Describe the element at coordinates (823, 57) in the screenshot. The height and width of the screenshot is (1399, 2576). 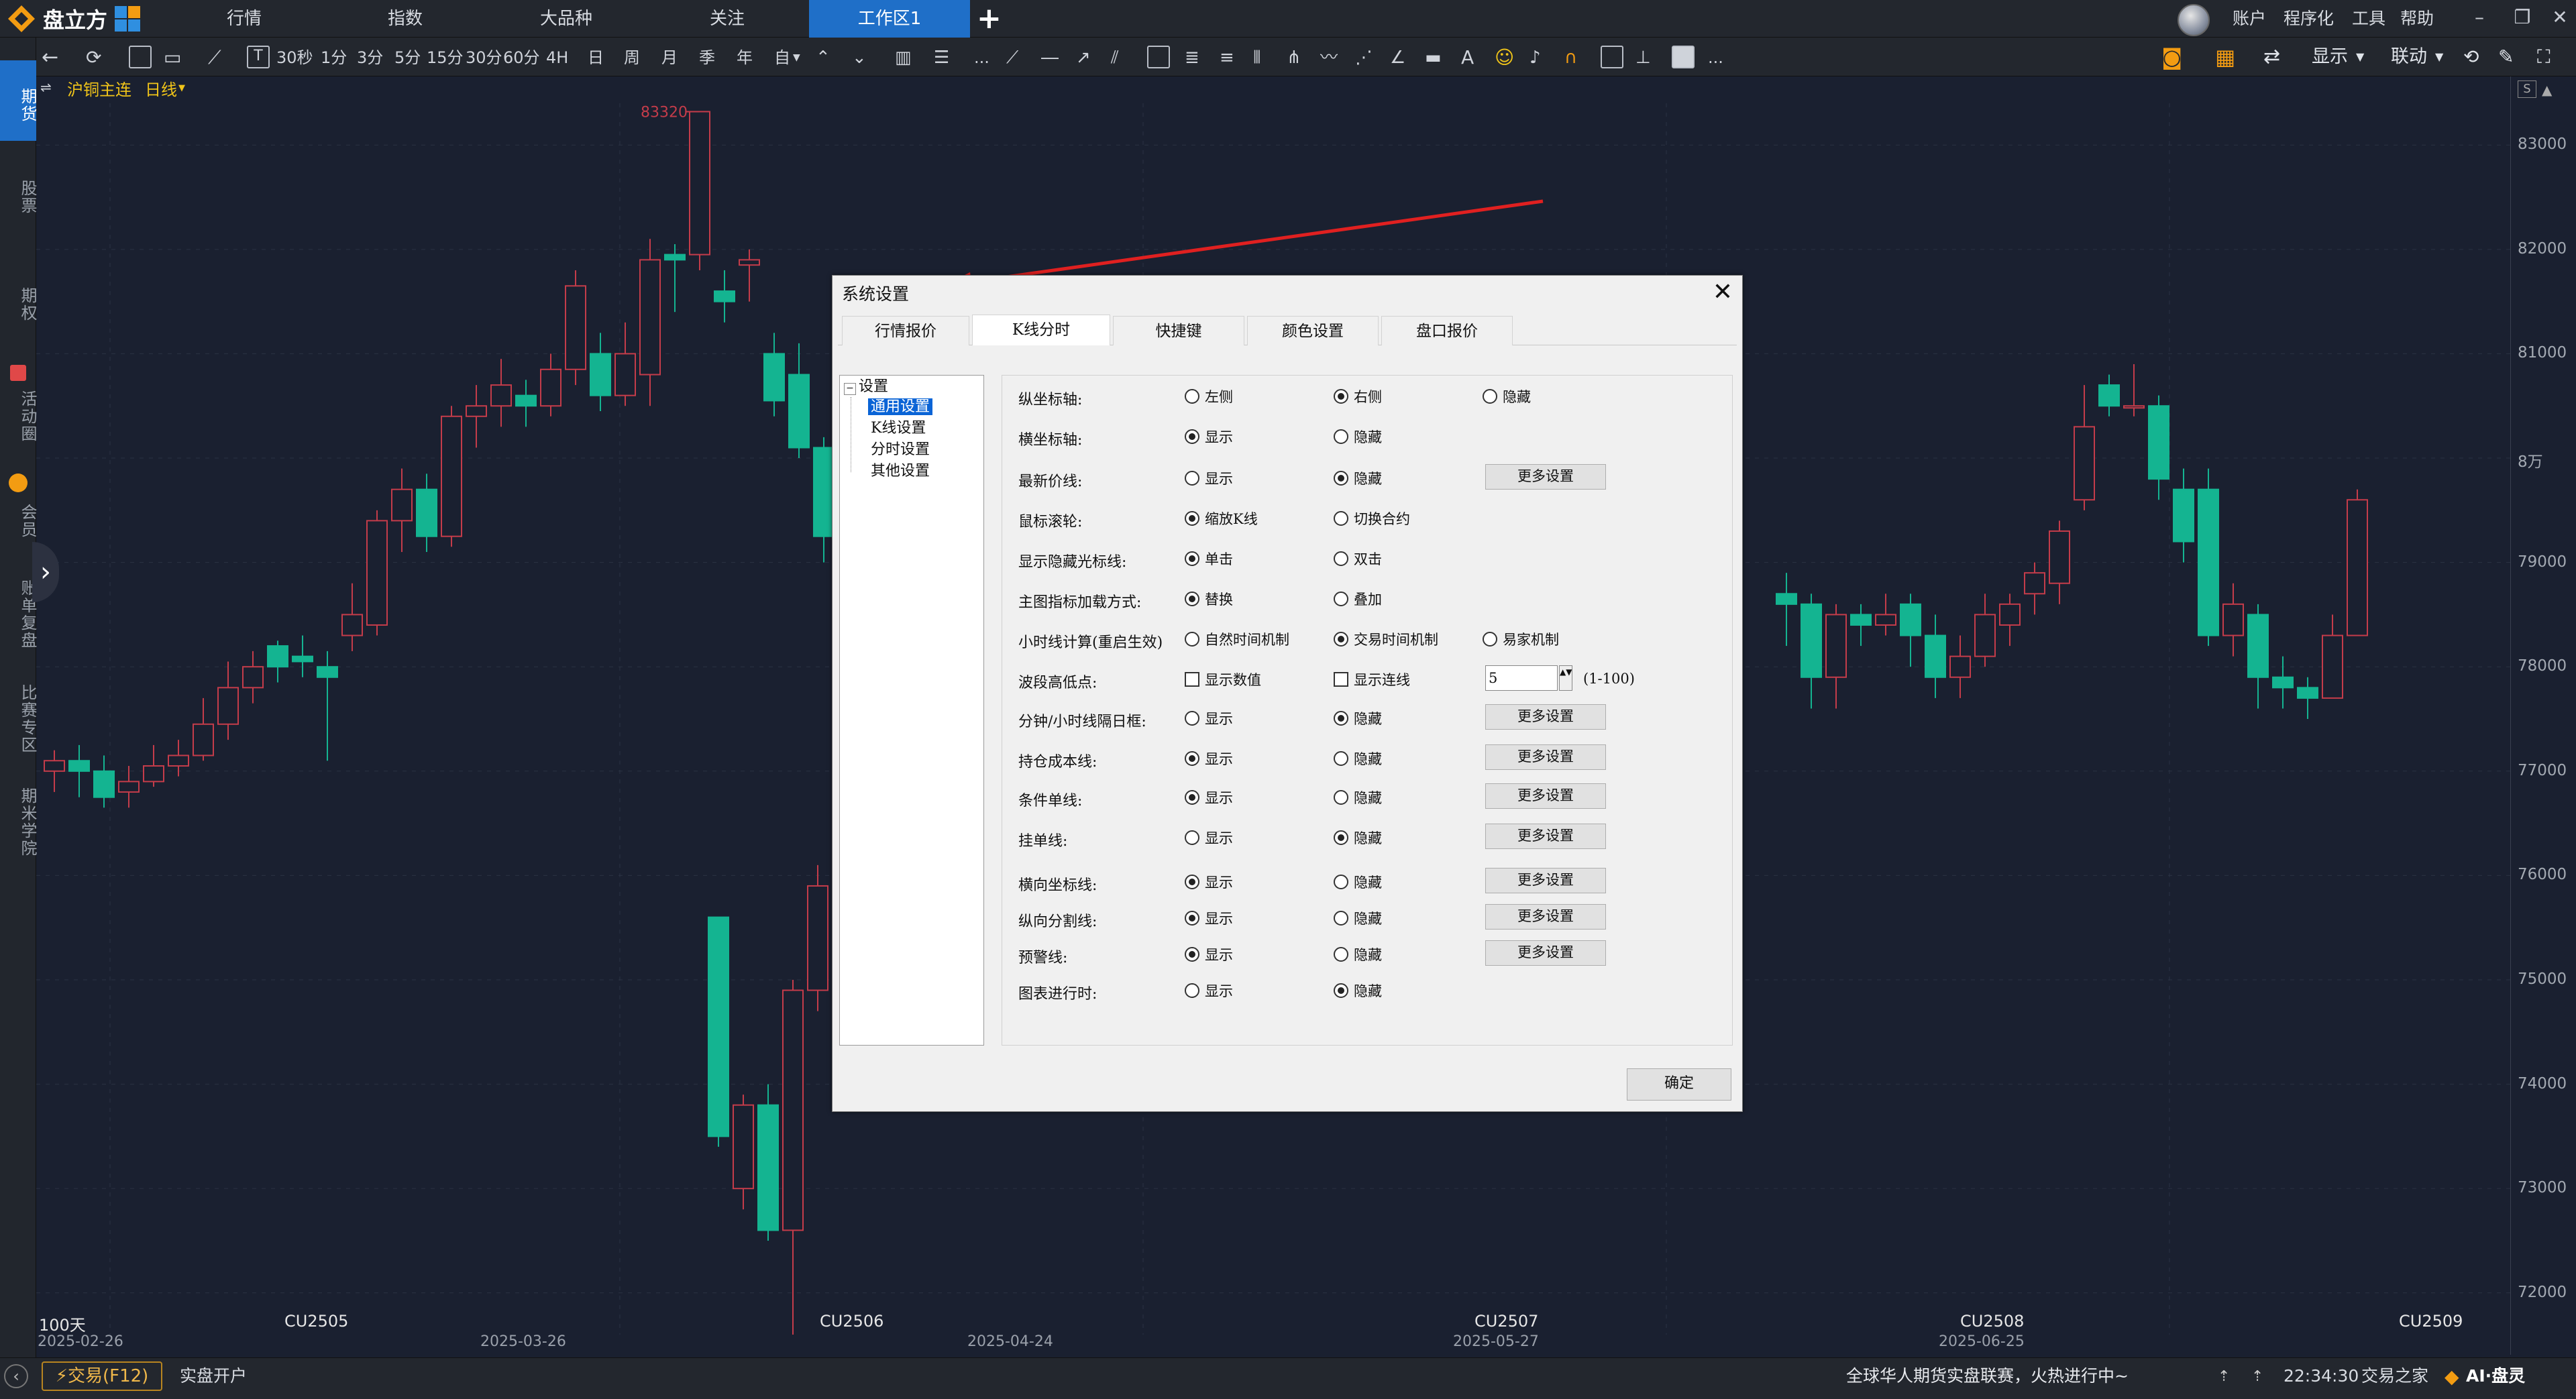
I see `zoom-in-icon: ⌃` at that location.